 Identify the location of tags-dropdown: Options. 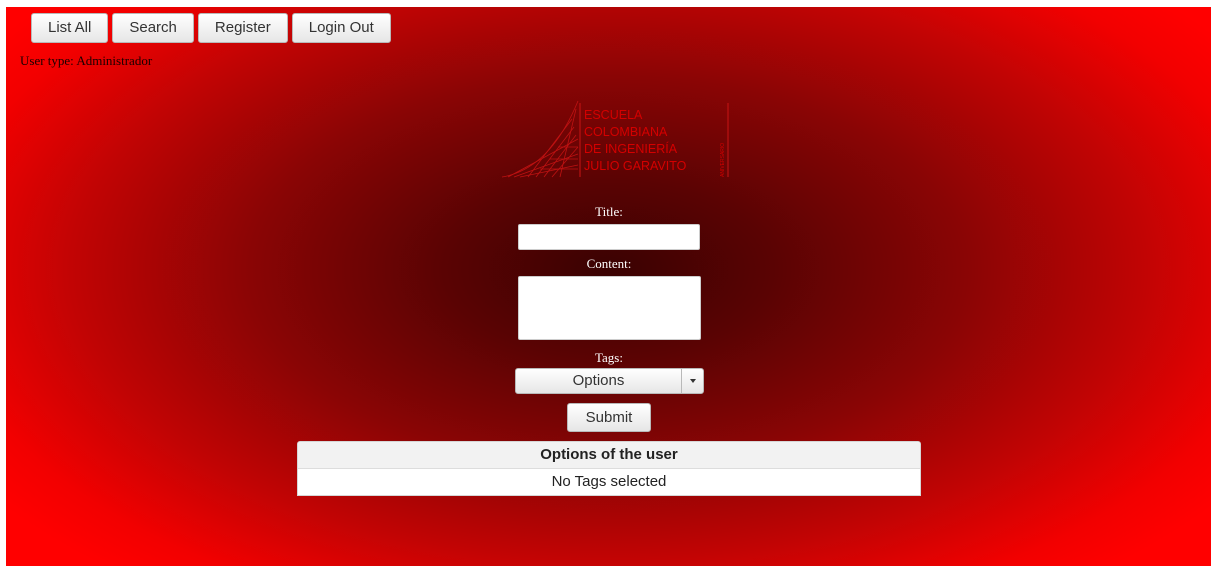
(609, 381).